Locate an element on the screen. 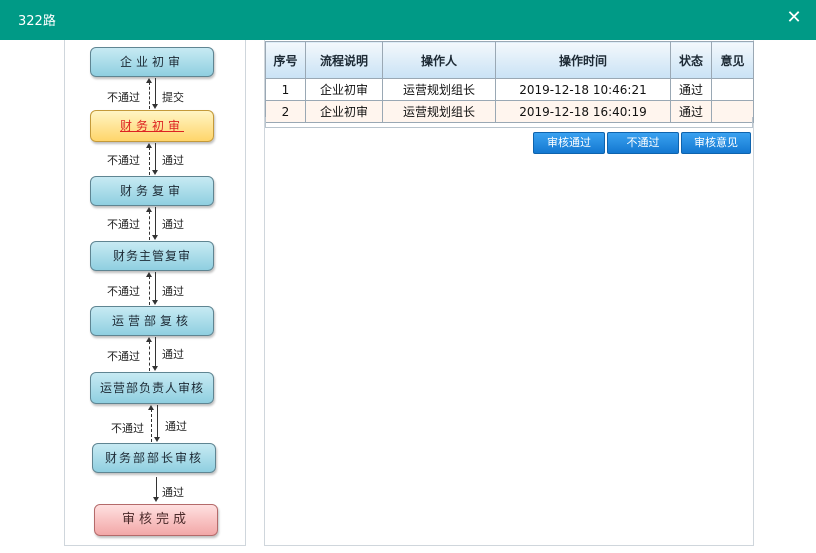 This screenshot has width=816, height=553. window-title: 322路 is located at coordinates (37, 21).